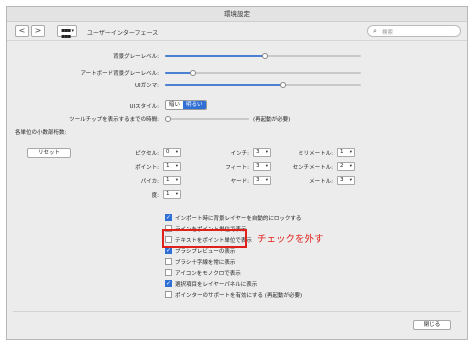  Describe the element at coordinates (414, 31) in the screenshot. I see `search-input: ⌕ 検索` at that location.